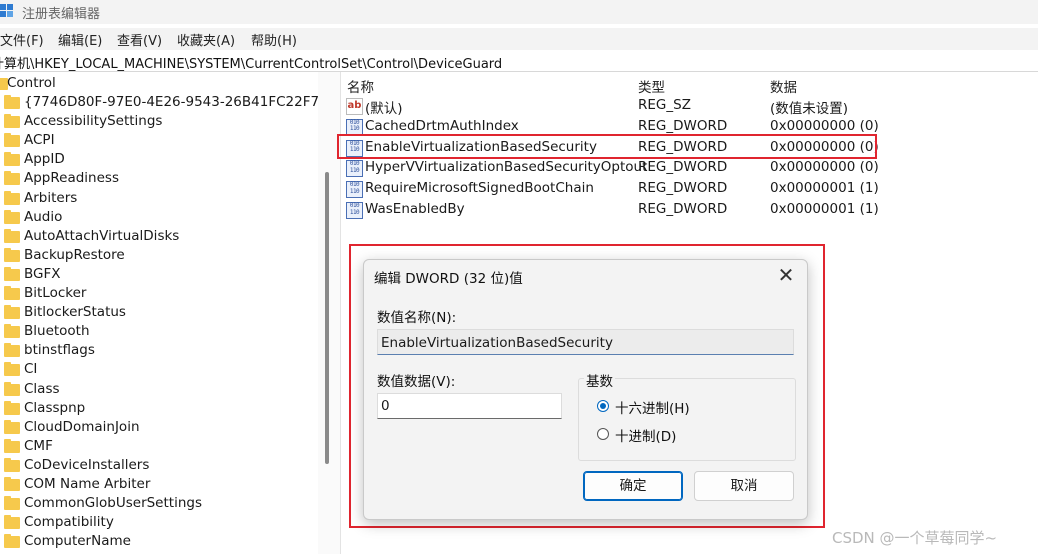 The width and height of the screenshot is (1038, 554). Describe the element at coordinates (652, 407) in the screenshot. I see `radio-hex-label: 十六进制(H)` at that location.